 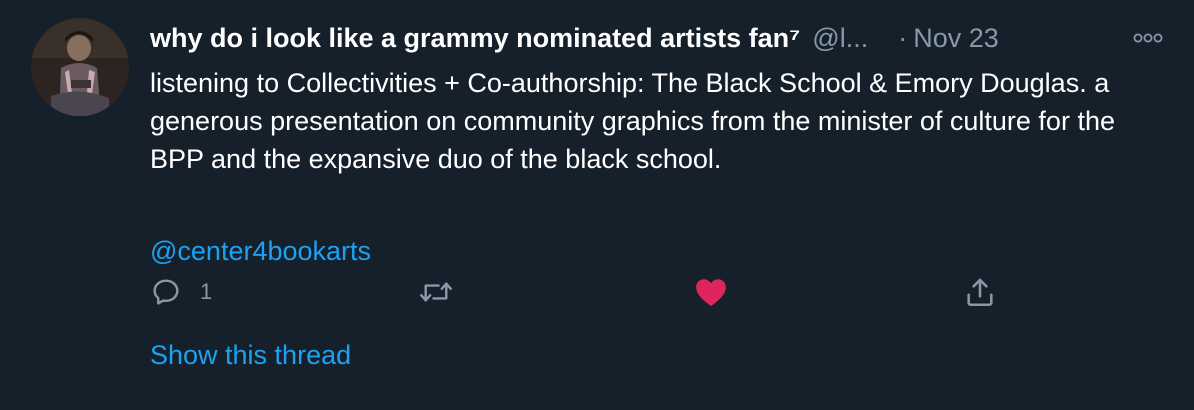 I want to click on timestamp: Nov 23, so click(x=956, y=38).